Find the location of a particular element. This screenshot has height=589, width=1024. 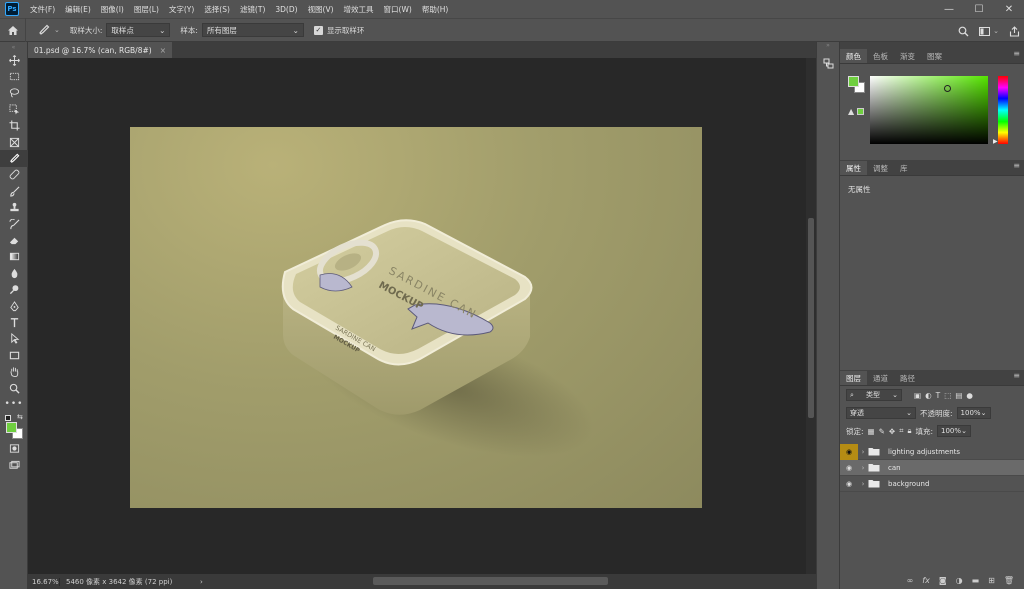

collapse-toolbar-icon: « is located at coordinates (13, 47).